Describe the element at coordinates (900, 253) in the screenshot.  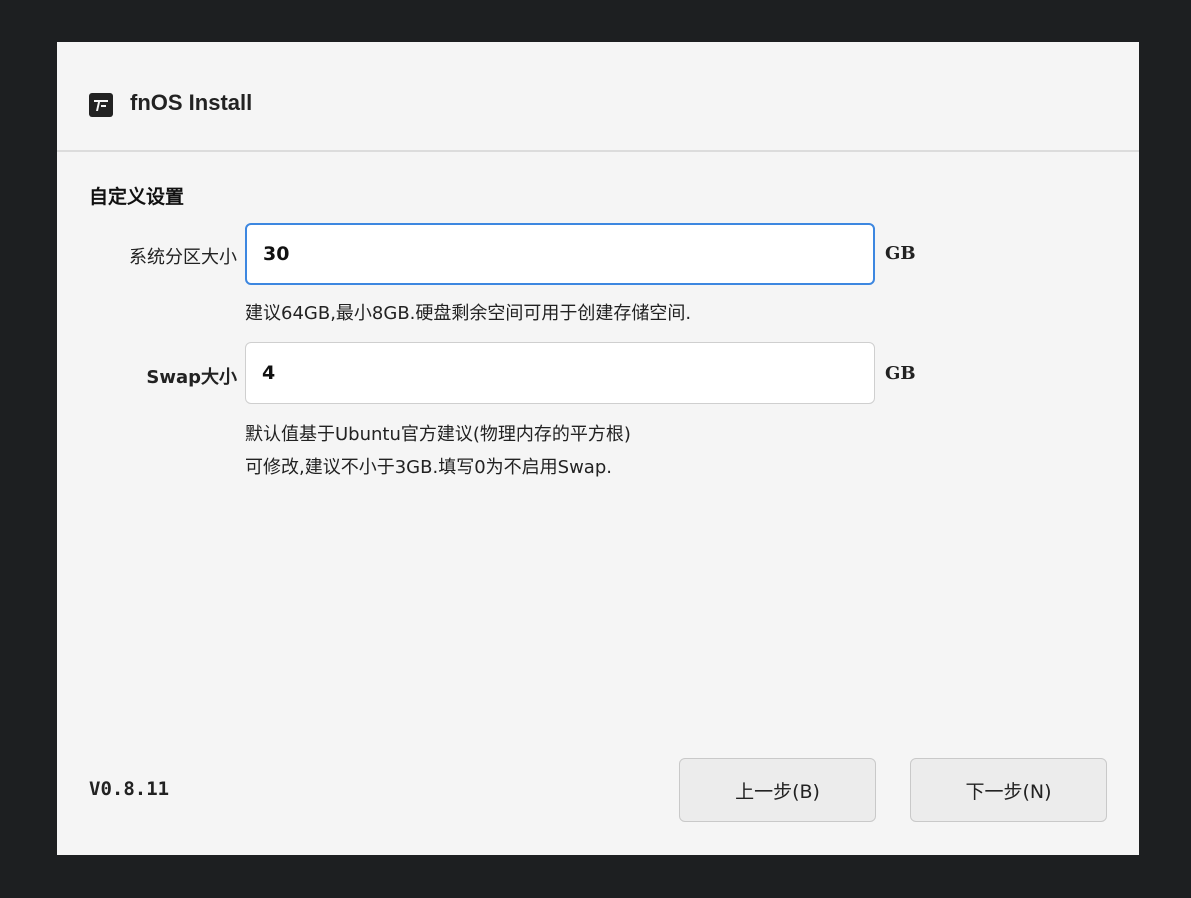
I see `system-partition-unit: GB` at that location.